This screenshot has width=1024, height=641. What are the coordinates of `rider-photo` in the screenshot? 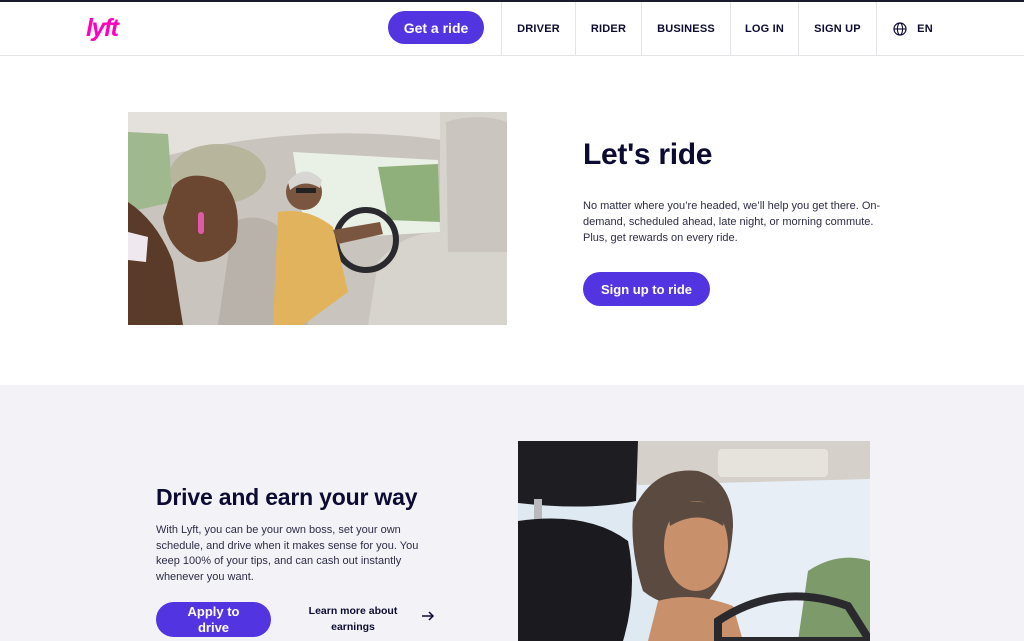 It's located at (317, 218).